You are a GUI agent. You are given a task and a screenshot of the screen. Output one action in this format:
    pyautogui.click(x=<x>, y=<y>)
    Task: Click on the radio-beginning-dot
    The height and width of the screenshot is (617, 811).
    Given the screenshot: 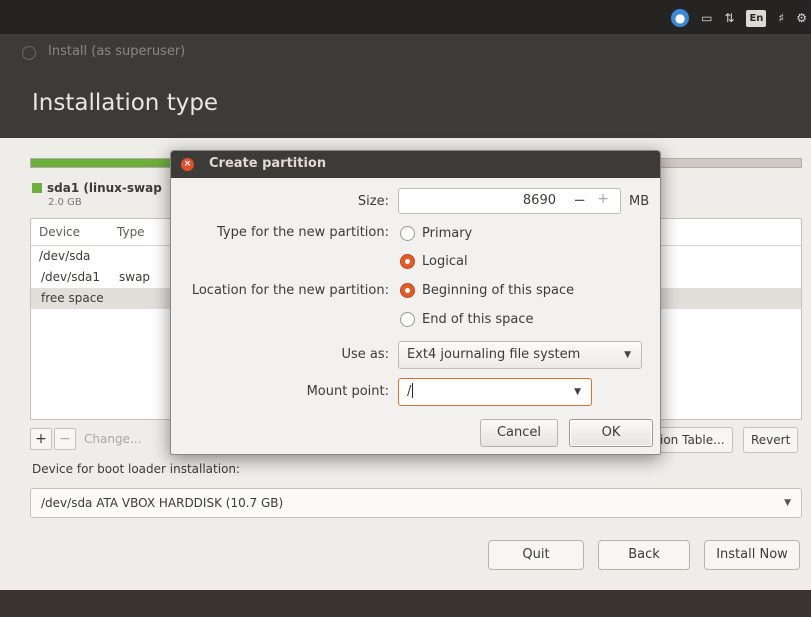 What is the action you would take?
    pyautogui.click(x=407, y=290)
    